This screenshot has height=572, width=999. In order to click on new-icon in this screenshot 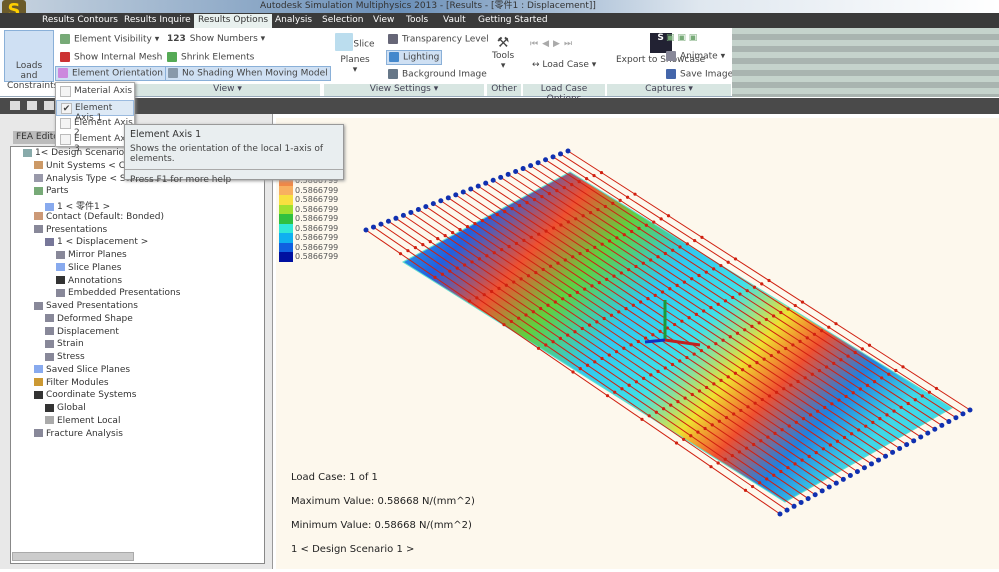, I will do `click(15, 105)`.